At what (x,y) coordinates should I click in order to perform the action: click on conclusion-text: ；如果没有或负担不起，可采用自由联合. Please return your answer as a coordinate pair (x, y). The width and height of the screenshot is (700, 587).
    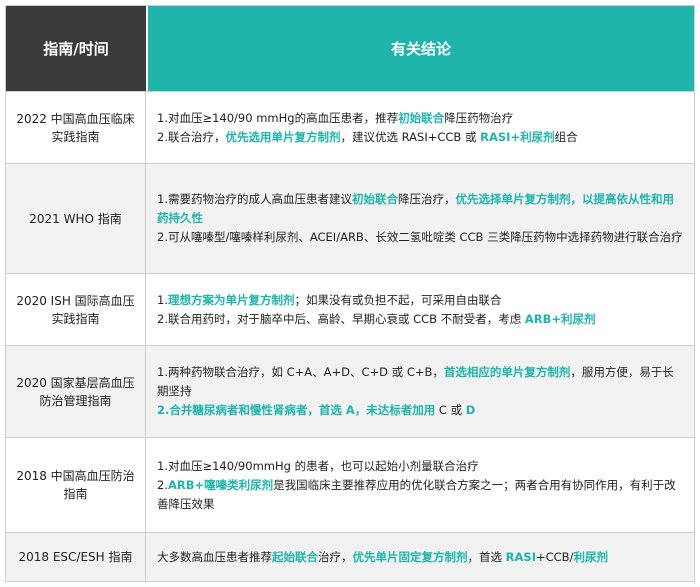
    Looking at the image, I should click on (398, 299).